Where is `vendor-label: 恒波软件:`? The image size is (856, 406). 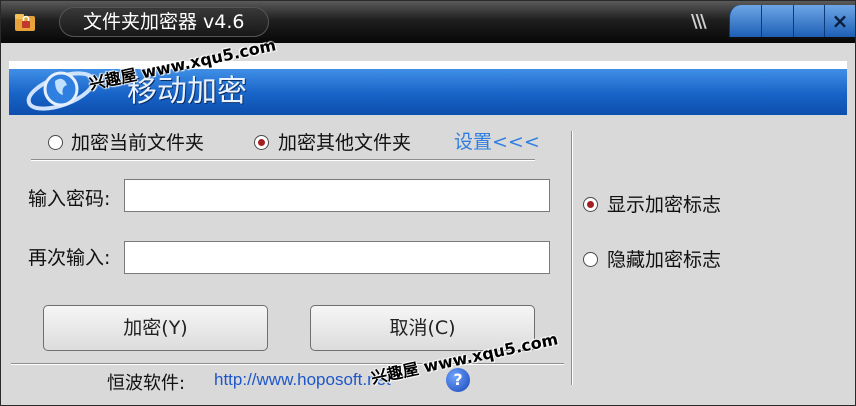 vendor-label: 恒波软件: is located at coordinates (146, 383).